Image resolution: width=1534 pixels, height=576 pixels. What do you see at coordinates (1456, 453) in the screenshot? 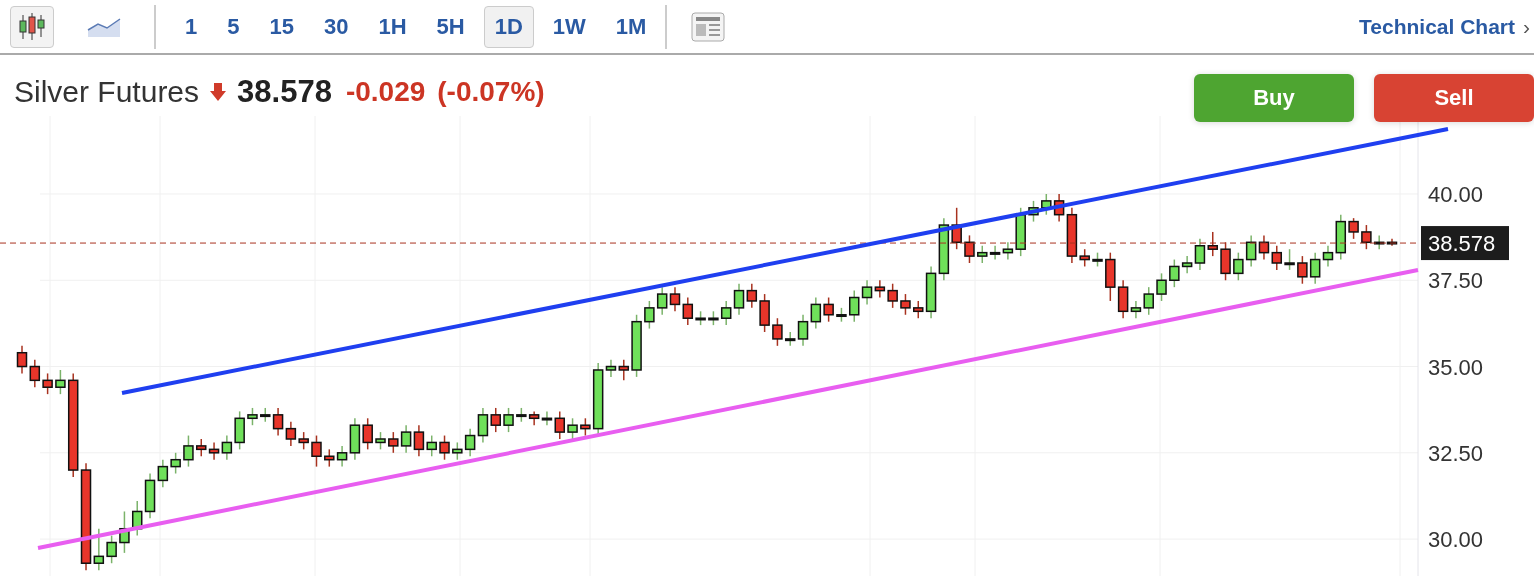
I see `y-axis-label: 32.50` at bounding box center [1456, 453].